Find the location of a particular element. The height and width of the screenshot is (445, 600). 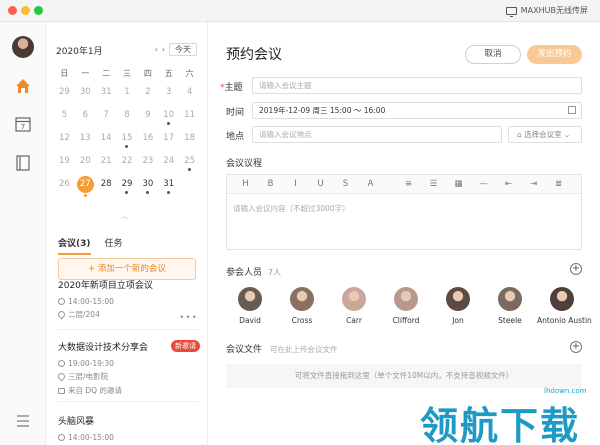

today-button: 今天 is located at coordinates (183, 49).